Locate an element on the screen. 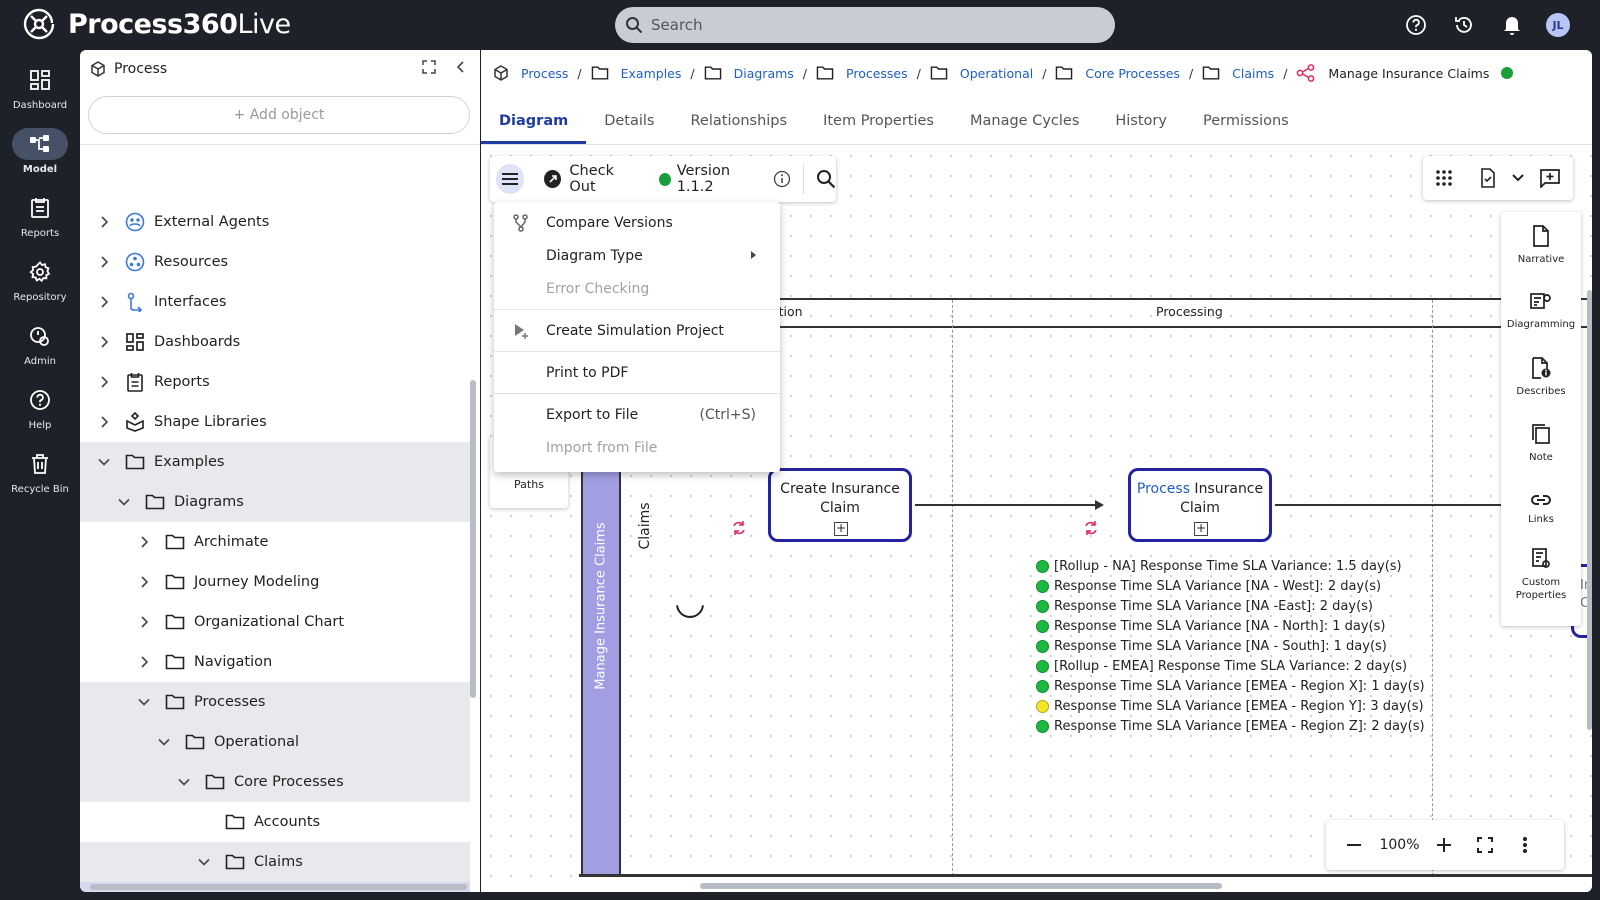 The image size is (1600, 900). app-logo: Process360Live is located at coordinates (156, 24).